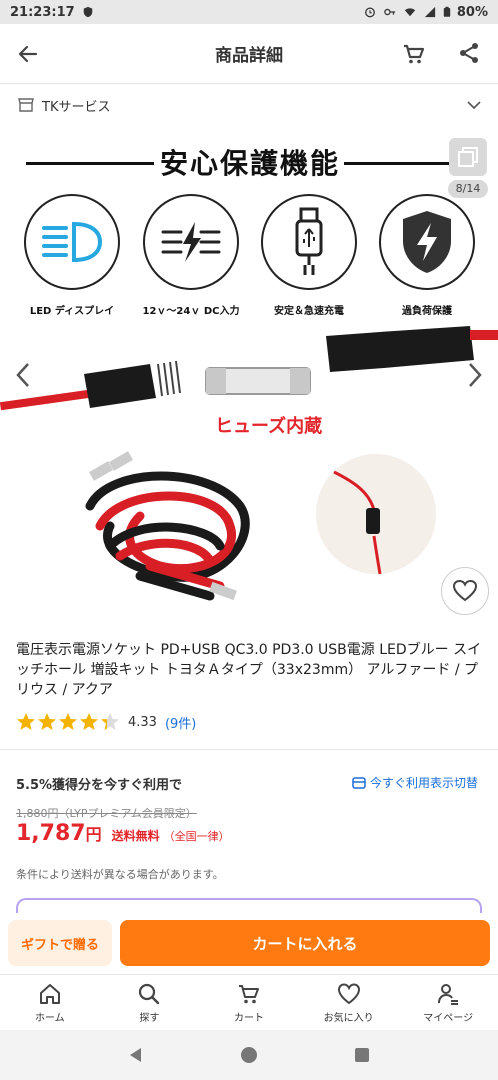  What do you see at coordinates (249, 749) in the screenshot?
I see `divider` at bounding box center [249, 749].